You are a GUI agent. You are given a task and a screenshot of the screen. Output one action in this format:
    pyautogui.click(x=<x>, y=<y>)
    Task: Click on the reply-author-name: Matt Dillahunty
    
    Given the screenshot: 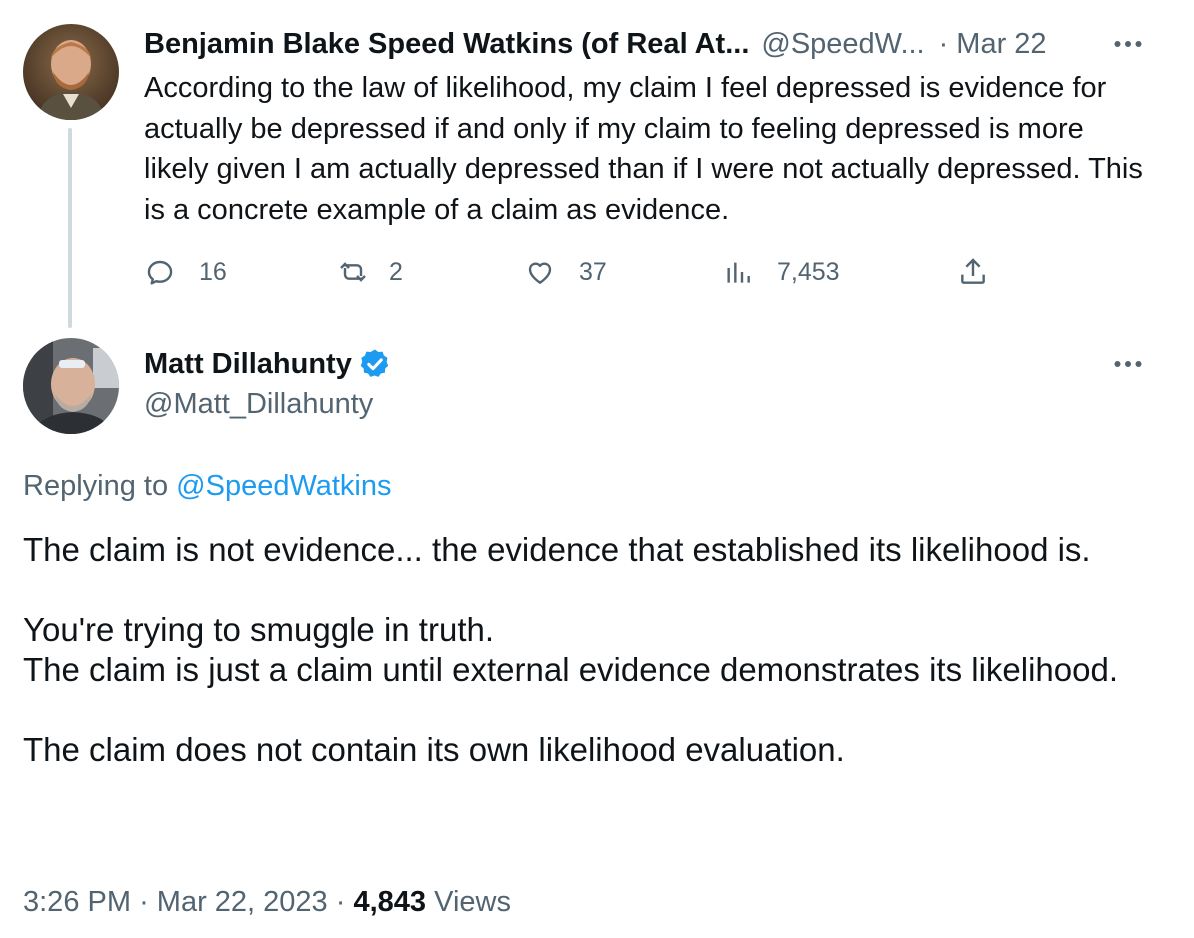 What is the action you would take?
    pyautogui.click(x=248, y=364)
    